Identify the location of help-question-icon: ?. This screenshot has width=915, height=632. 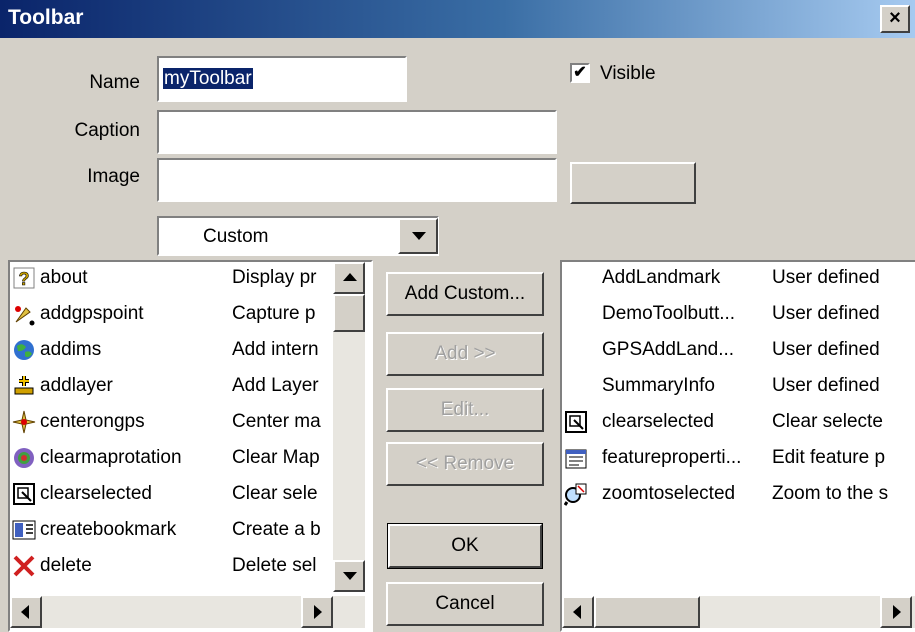
(24, 278).